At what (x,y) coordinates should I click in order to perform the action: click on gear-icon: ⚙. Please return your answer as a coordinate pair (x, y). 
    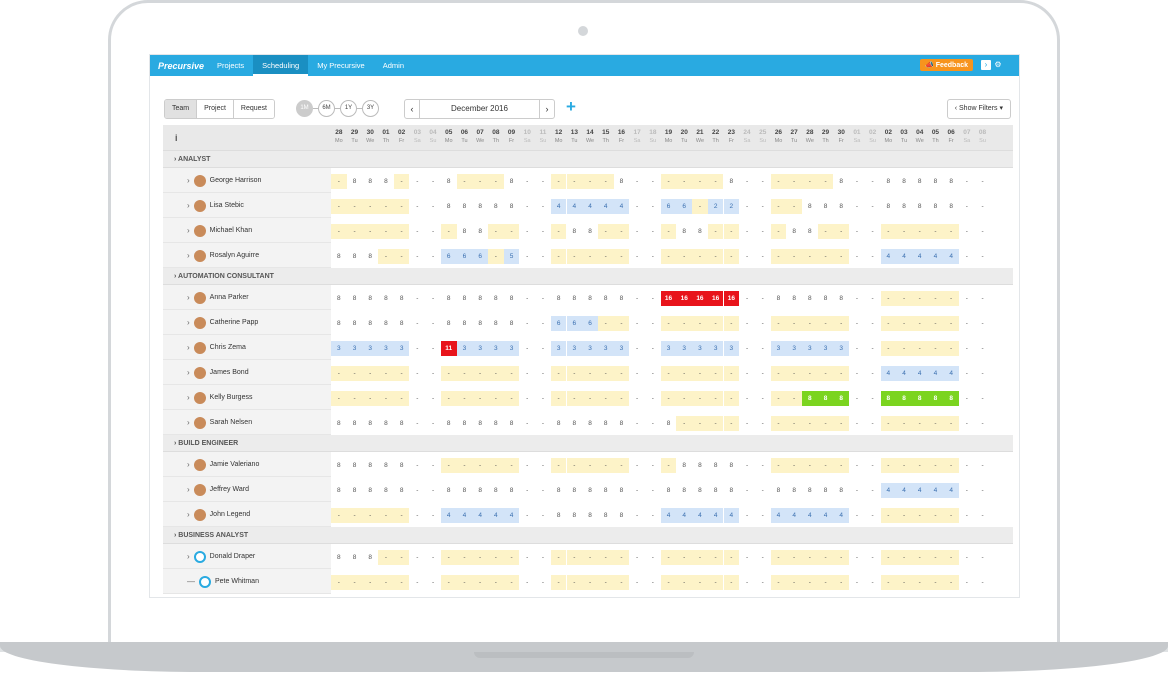
    Looking at the image, I should click on (998, 65).